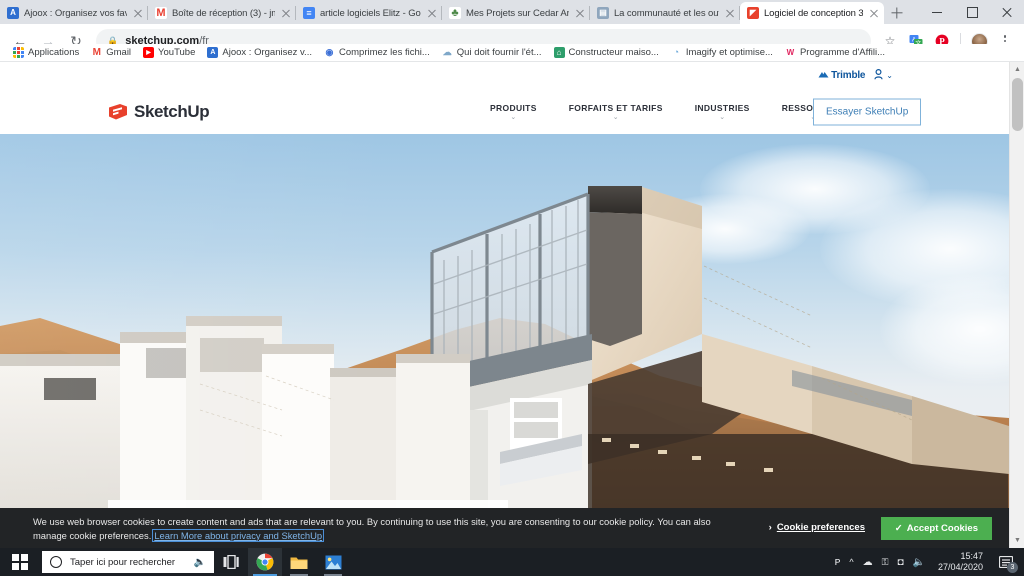 Image resolution: width=1024 pixels, height=576 pixels. I want to click on system-tray: ᴘ ^ ☁ ⚿ ◘ 🔈 15:47 27/04/2020 3, so click(929, 562).